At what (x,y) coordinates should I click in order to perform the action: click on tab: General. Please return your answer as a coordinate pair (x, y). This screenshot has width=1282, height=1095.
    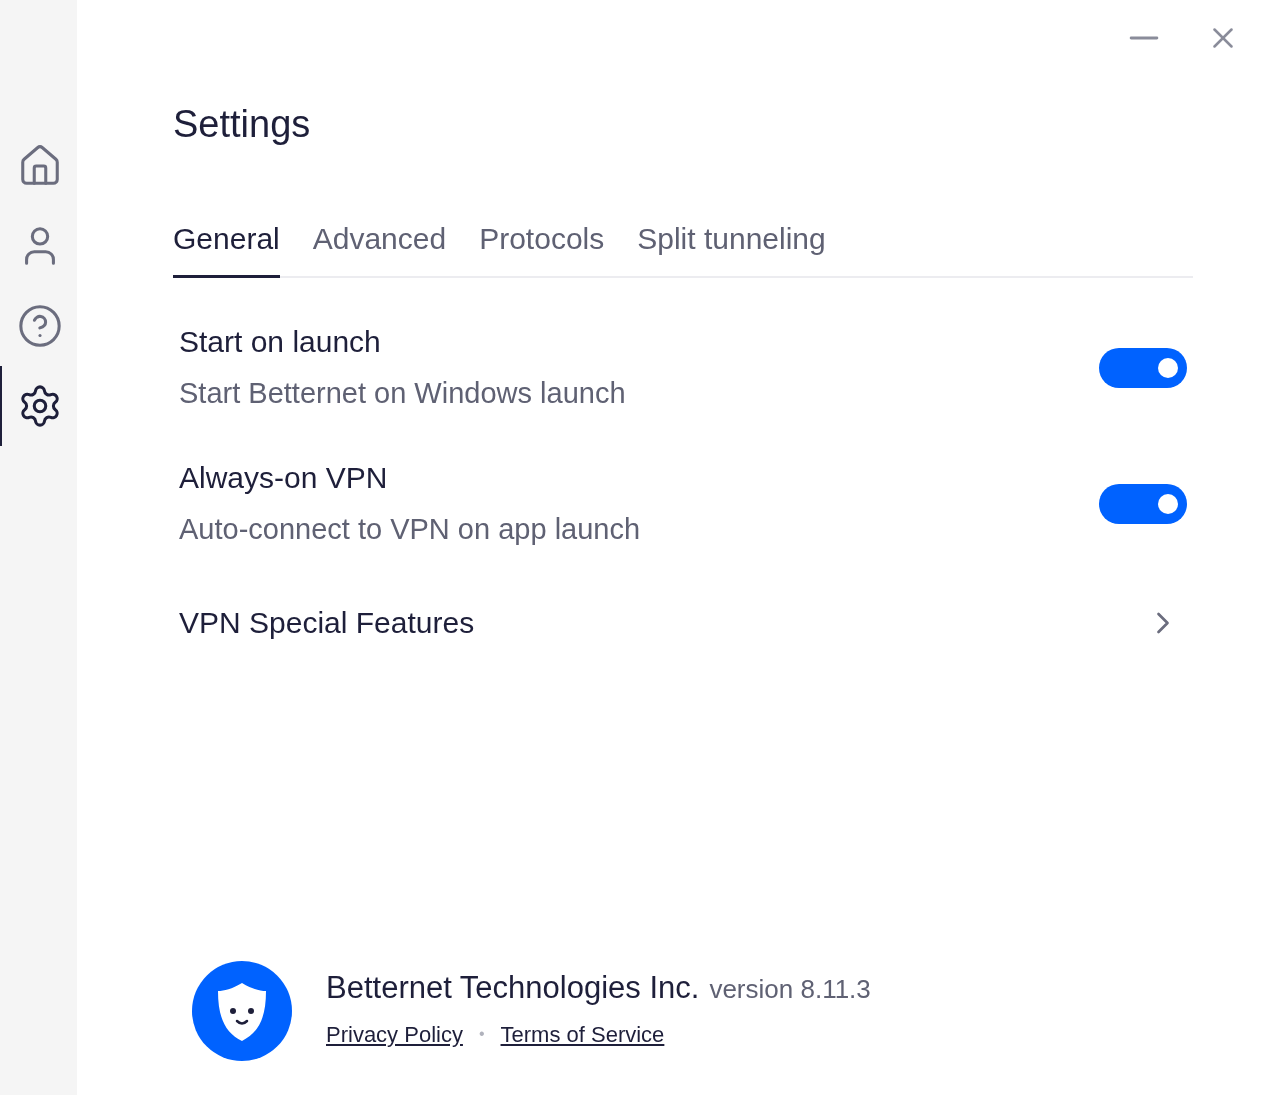
    Looking at the image, I should click on (226, 245).